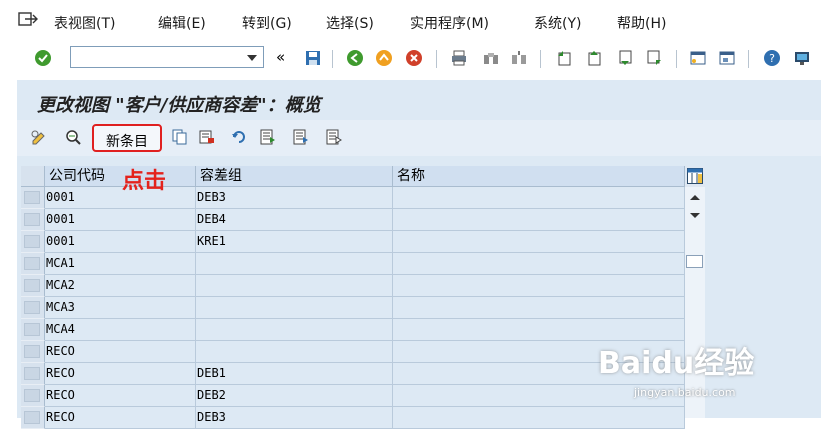 This screenshot has height=429, width=821. I want to click on chevron-down-icon, so click(252, 58).